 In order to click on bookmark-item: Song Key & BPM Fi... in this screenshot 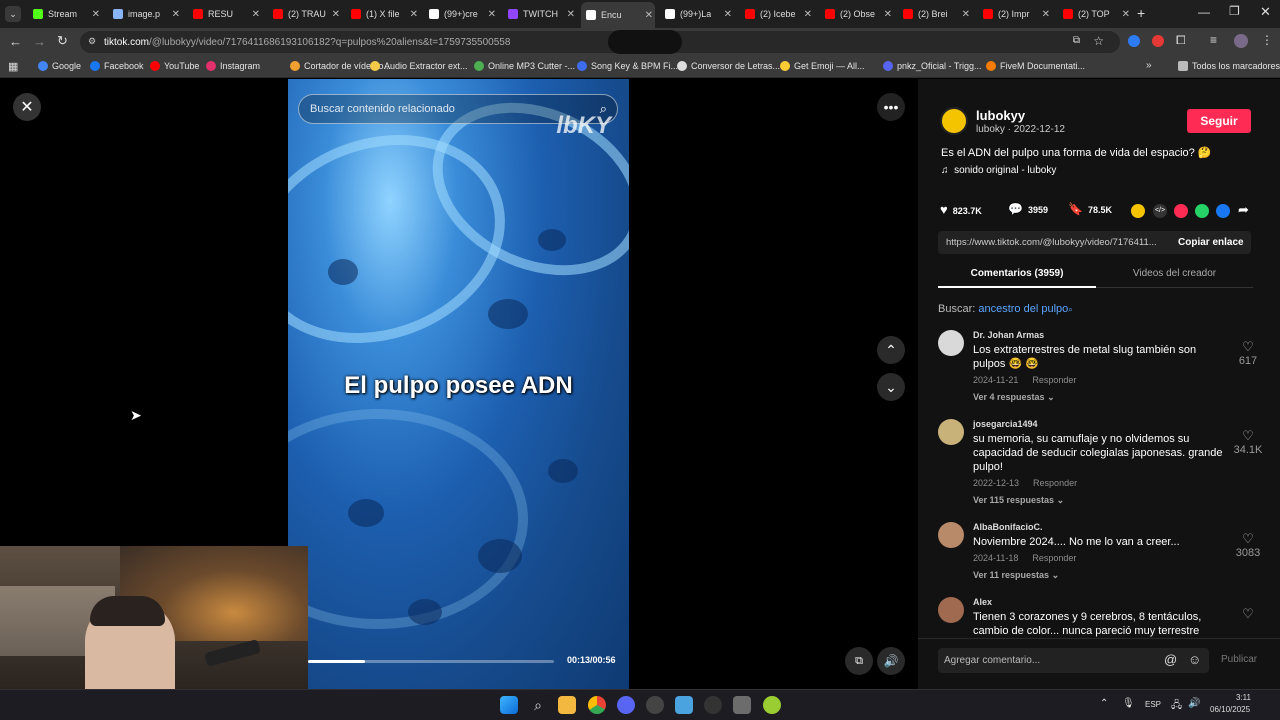, I will do `click(627, 66)`.